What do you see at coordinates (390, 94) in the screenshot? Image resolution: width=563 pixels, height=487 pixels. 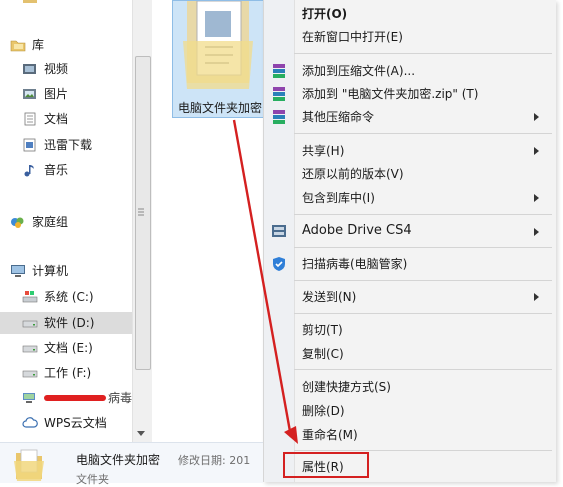 I see `menu-item-add-zip: 添加到 "电脑文件夹加密.zip" (T)` at bounding box center [390, 94].